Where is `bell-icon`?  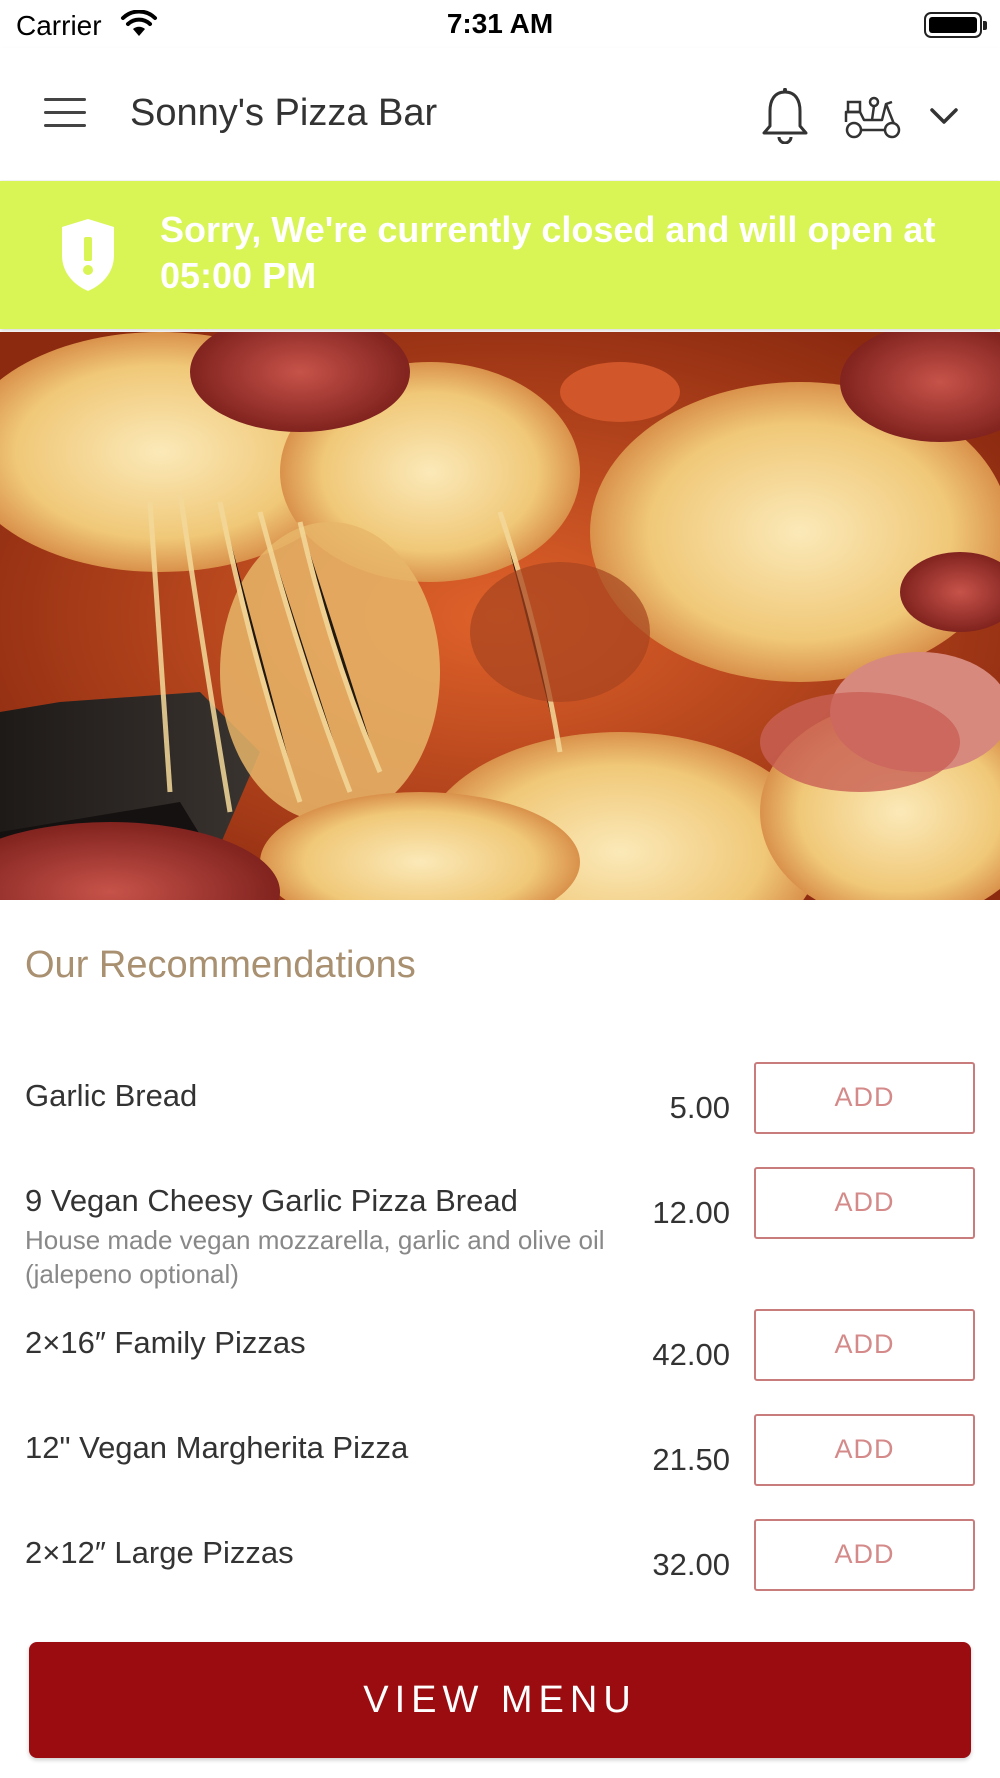 bell-icon is located at coordinates (785, 115).